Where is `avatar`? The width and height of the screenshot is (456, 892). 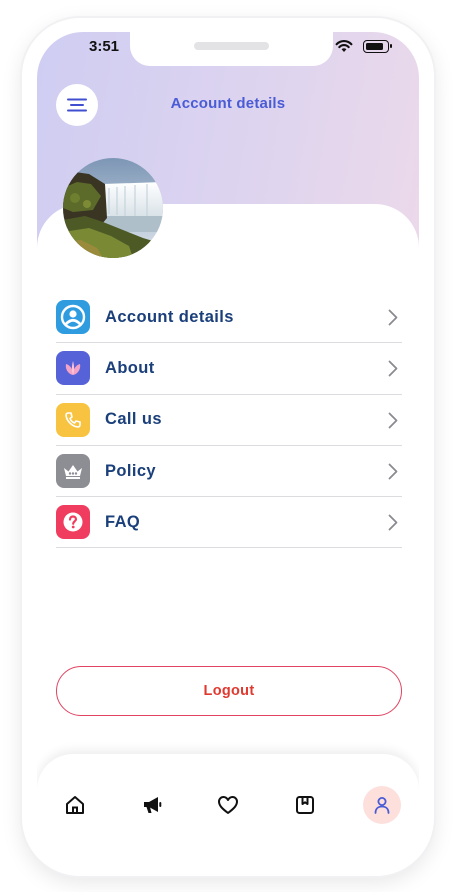
avatar is located at coordinates (113, 208).